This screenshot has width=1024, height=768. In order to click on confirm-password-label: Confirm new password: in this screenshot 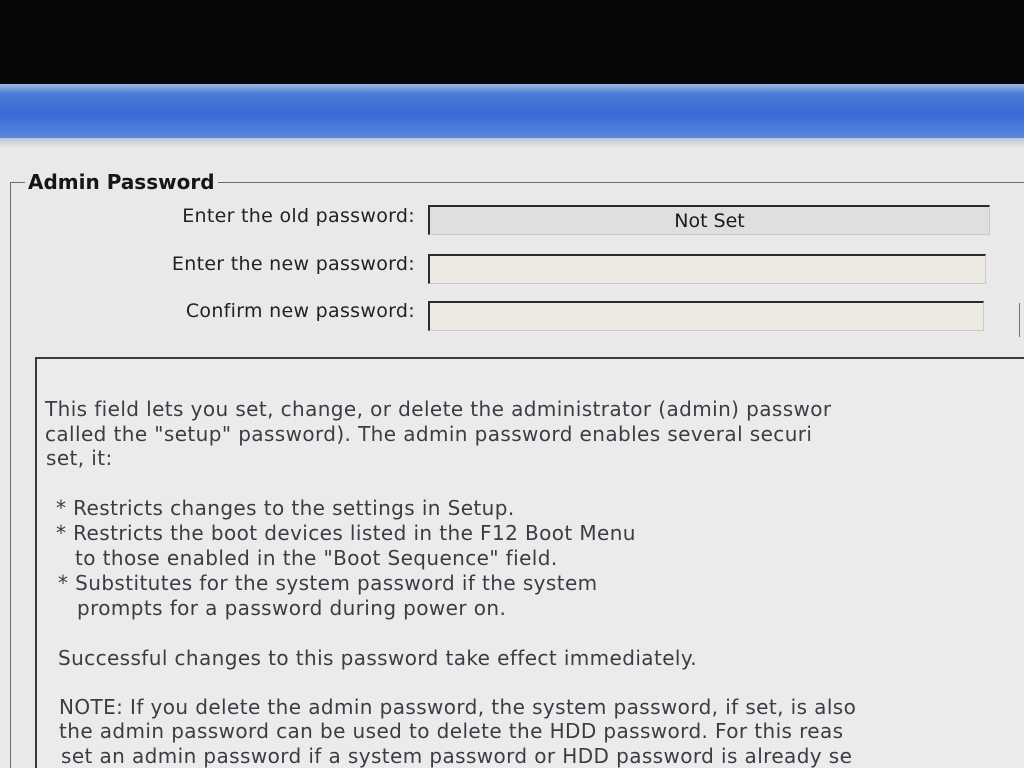, I will do `click(300, 311)`.